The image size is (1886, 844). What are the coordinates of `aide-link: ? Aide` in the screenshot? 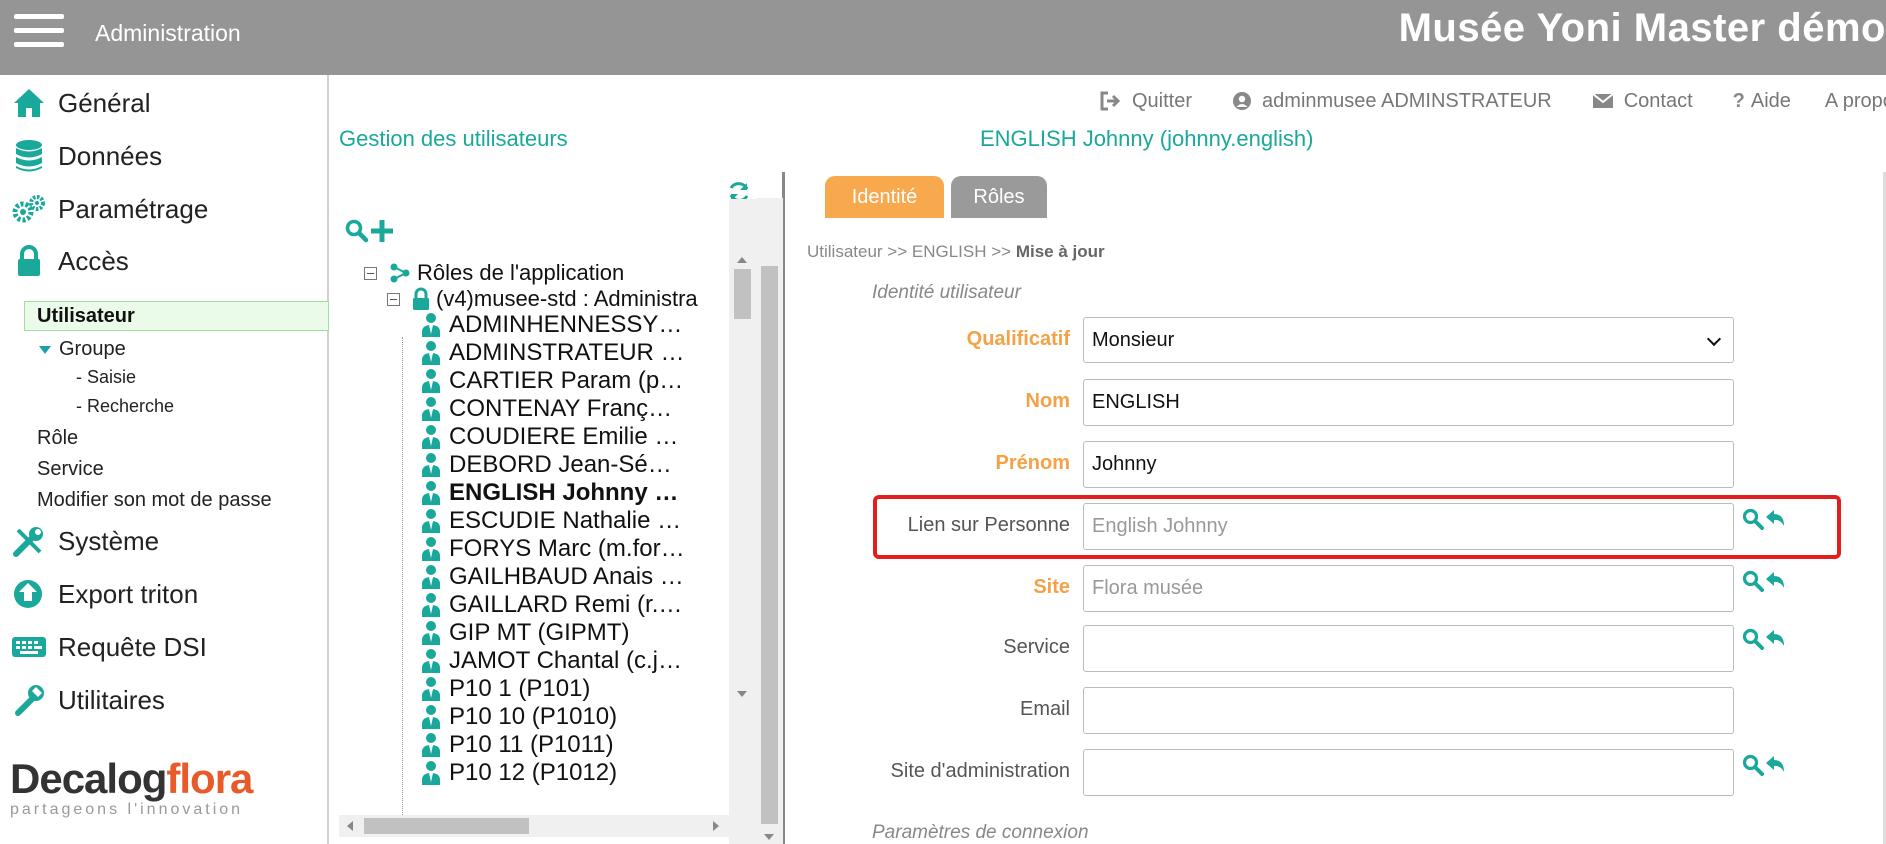 It's located at (1762, 101).